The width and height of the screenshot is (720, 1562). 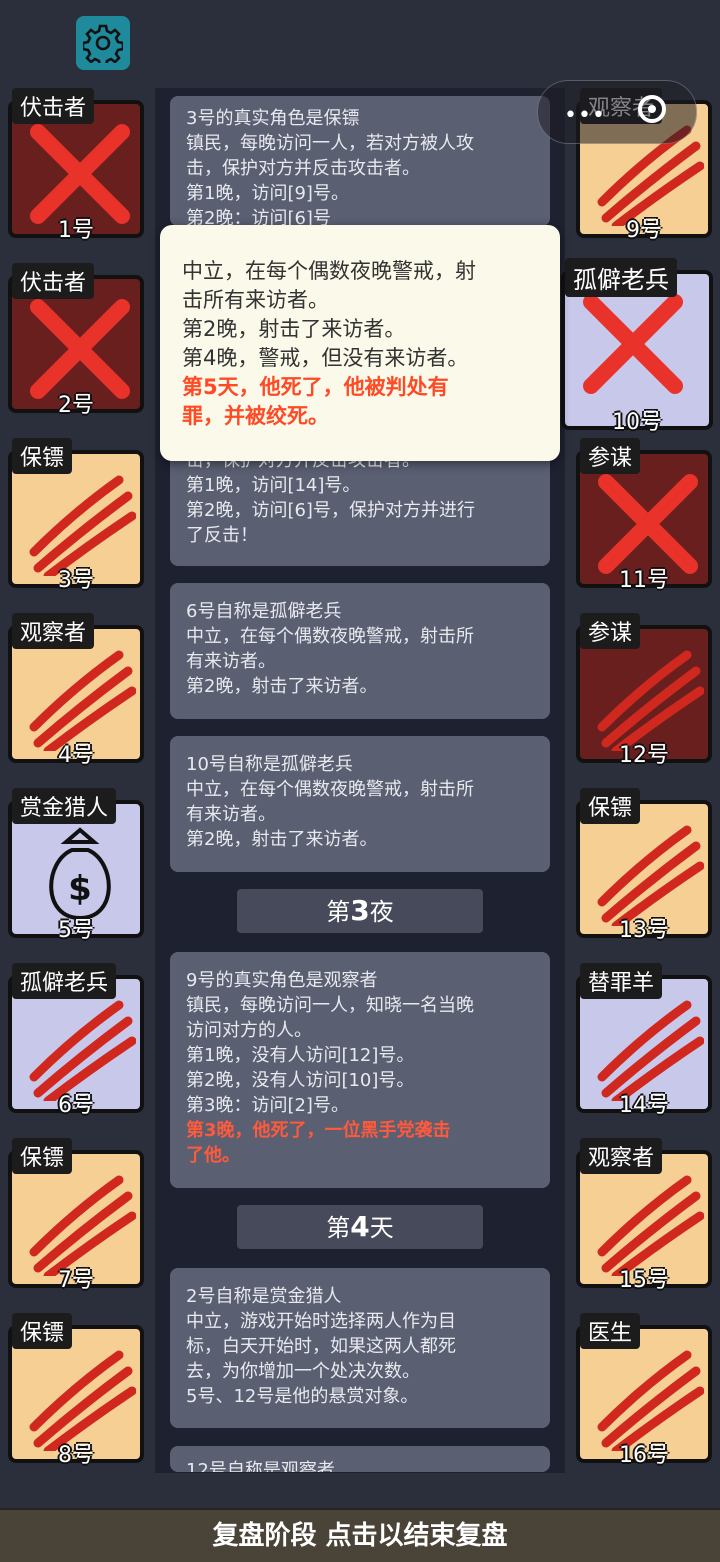 What do you see at coordinates (360, 1459) in the screenshot?
I see `log-message: 12号自称是观察者` at bounding box center [360, 1459].